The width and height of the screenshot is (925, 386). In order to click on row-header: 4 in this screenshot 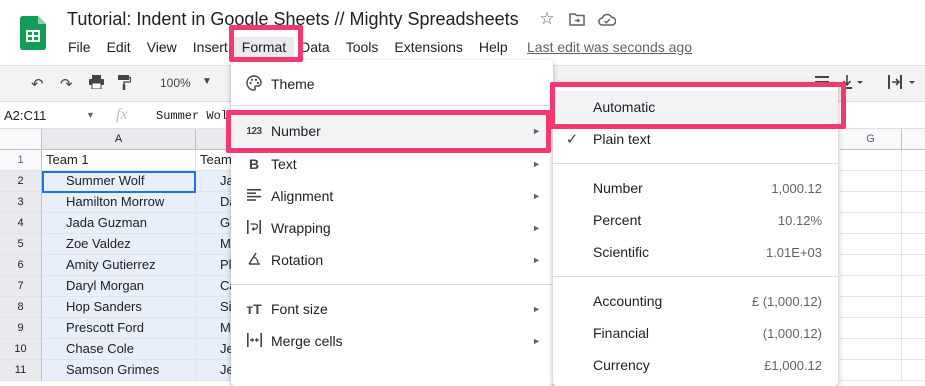, I will do `click(21, 223)`.